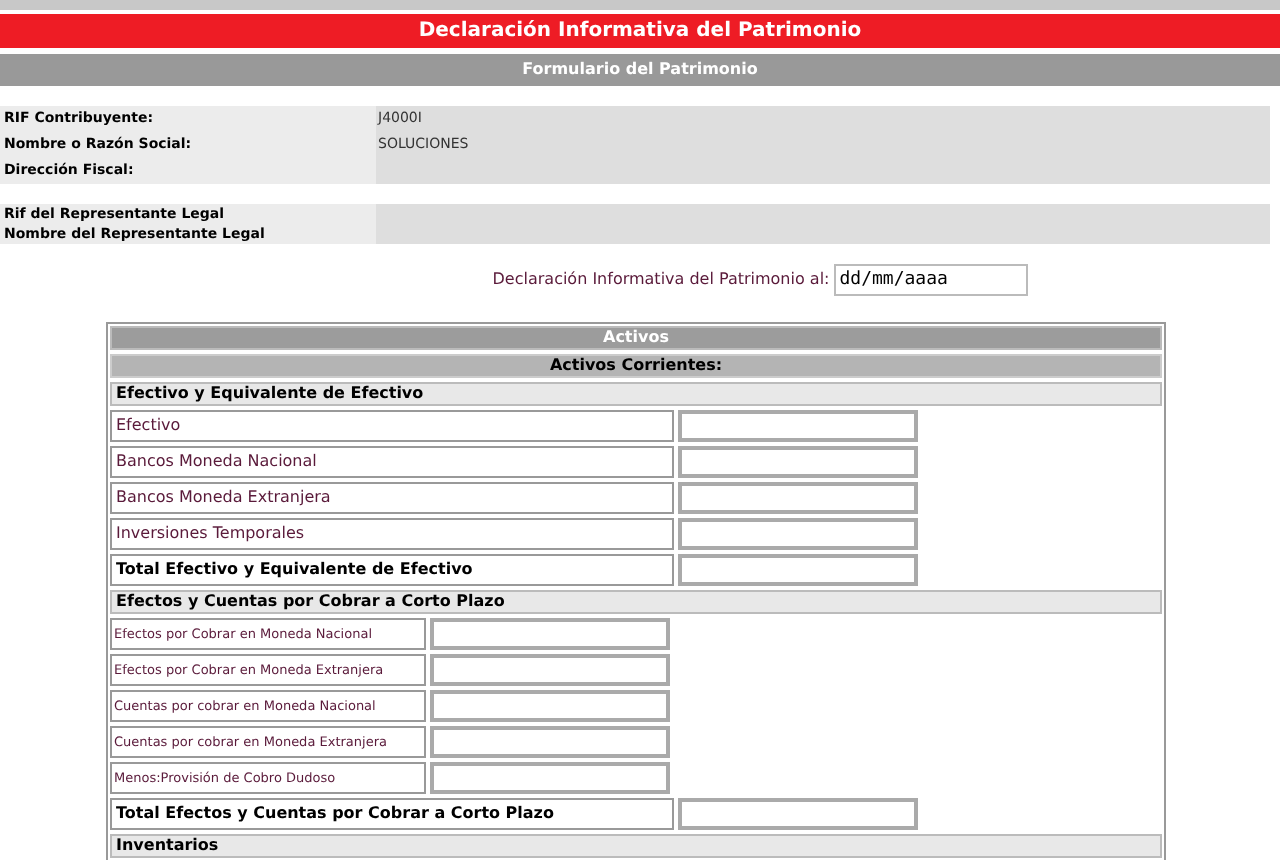 This screenshot has height=860, width=1280. Describe the element at coordinates (392, 462) in the screenshot. I see `row-label: Bancos Moneda Nacional` at that location.